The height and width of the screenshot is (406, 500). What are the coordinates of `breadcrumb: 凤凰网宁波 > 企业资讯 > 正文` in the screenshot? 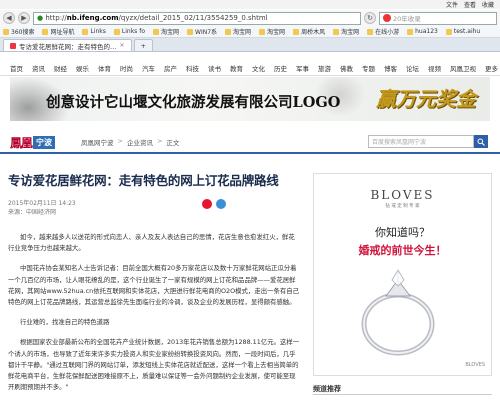 It's located at (130, 142).